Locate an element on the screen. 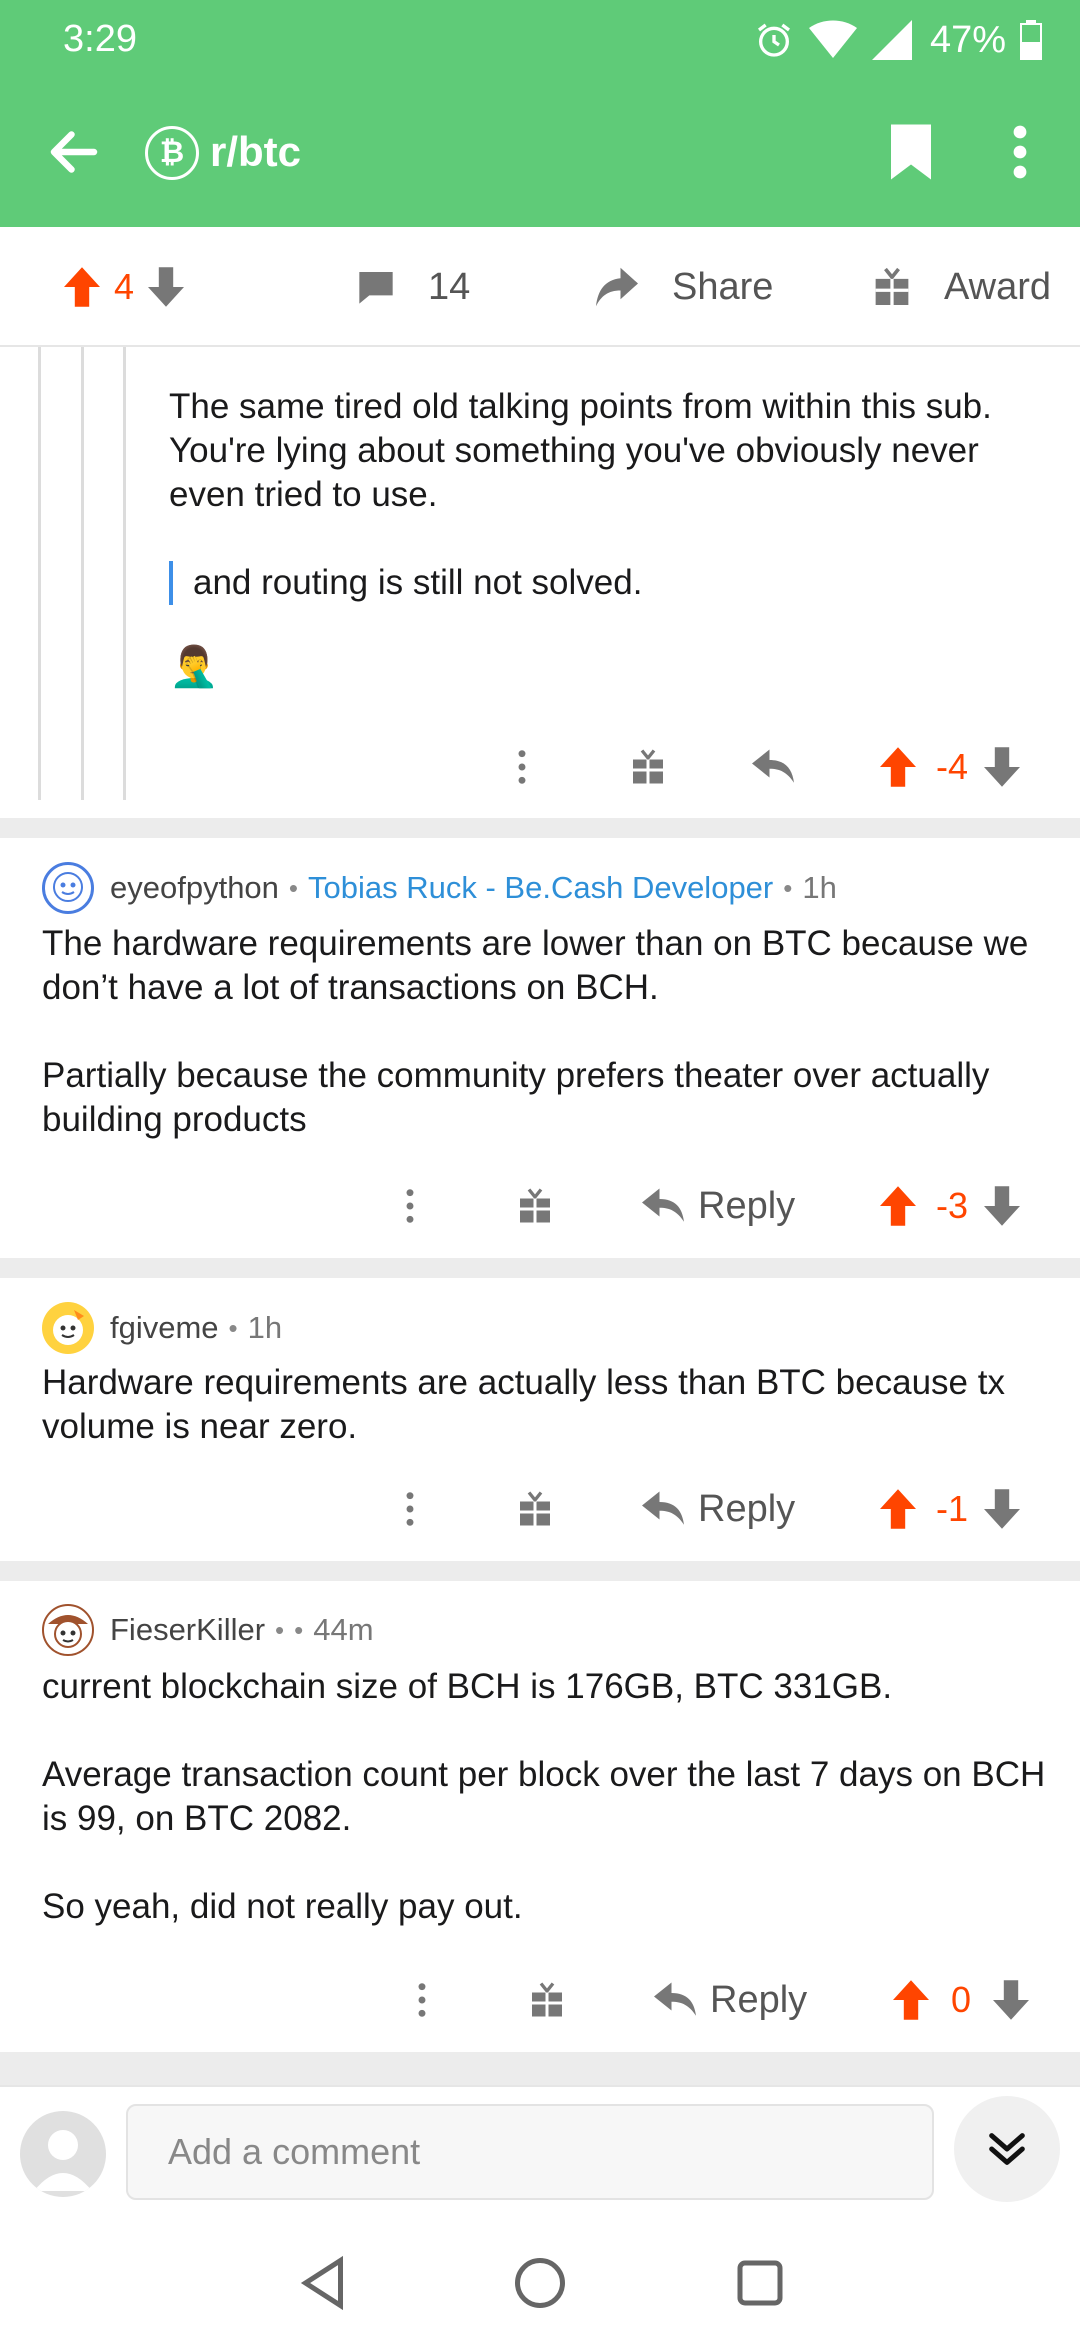  bookmark-icon is located at coordinates (911, 152).